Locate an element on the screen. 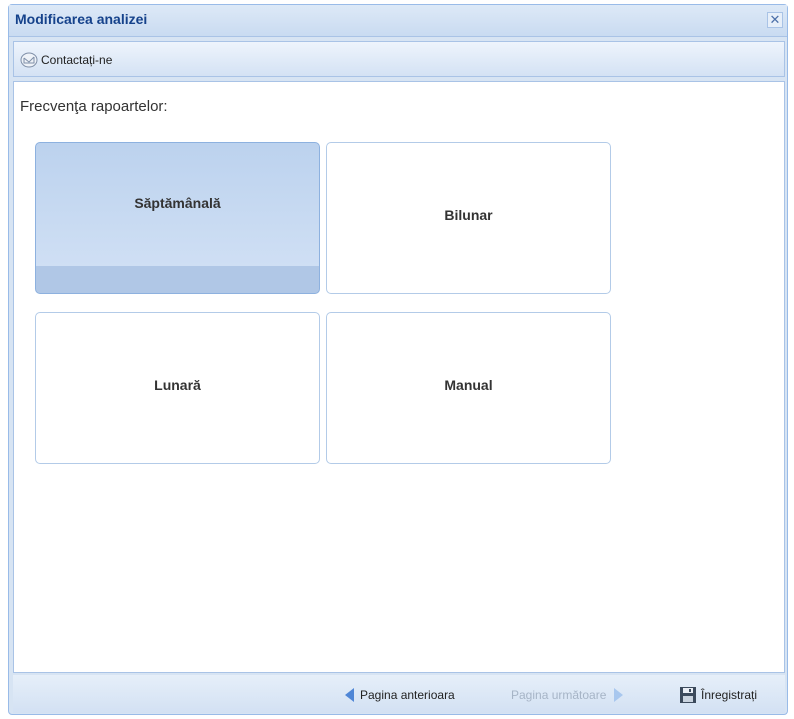  close-button: ✕ is located at coordinates (775, 20).